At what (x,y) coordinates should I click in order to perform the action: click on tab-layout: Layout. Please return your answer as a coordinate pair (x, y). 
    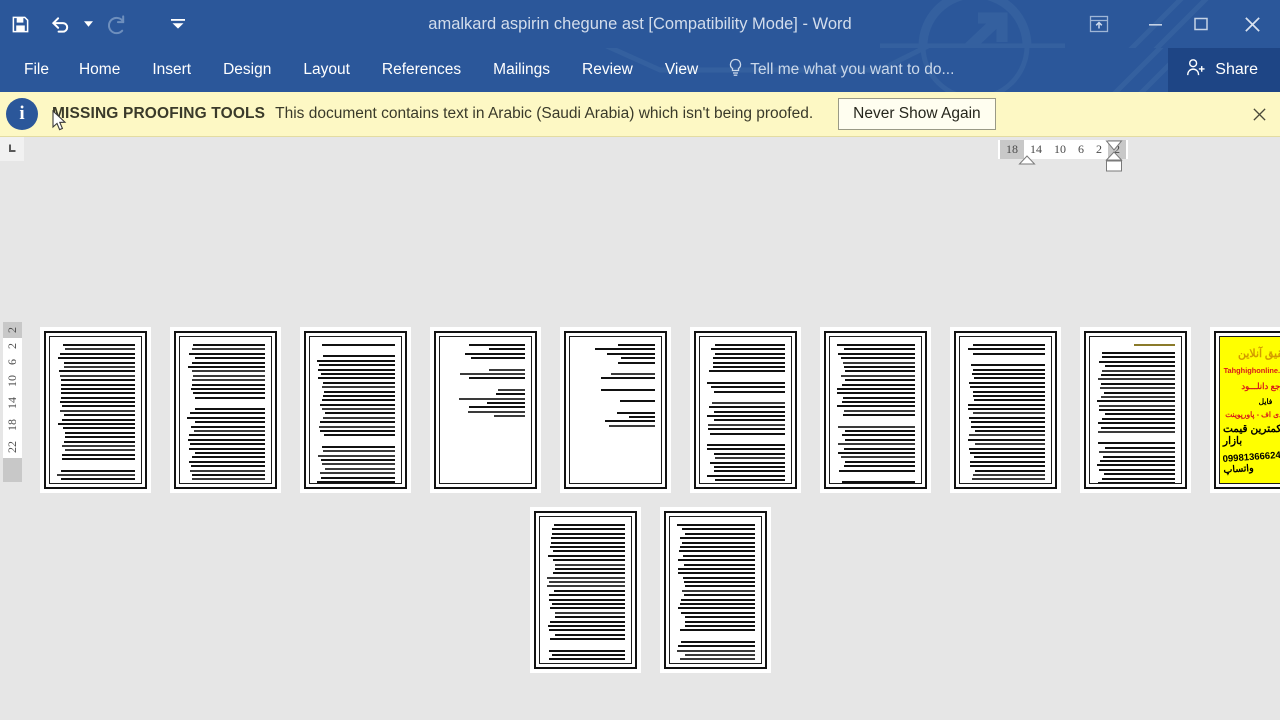
    Looking at the image, I should click on (326, 70).